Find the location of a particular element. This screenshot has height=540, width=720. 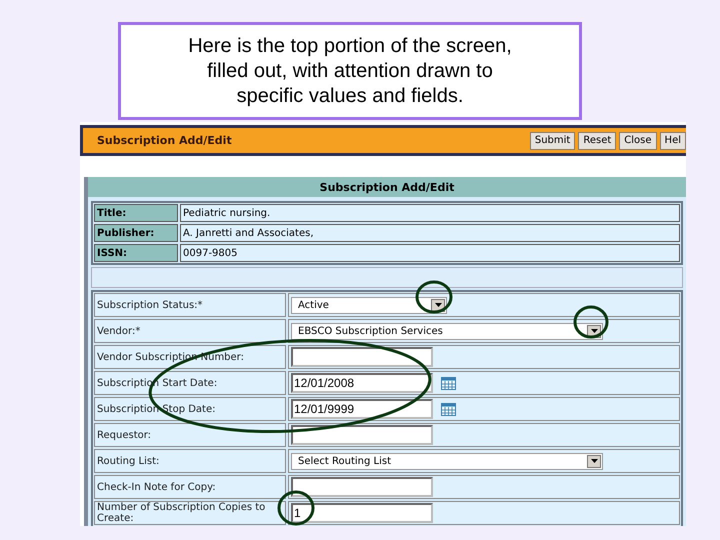

text-field: 1 is located at coordinates (362, 513).